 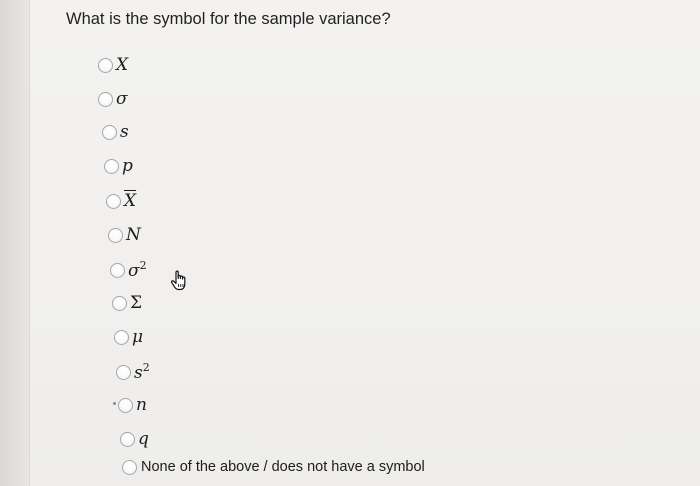 I want to click on option-symbol: σ, so click(x=134, y=271).